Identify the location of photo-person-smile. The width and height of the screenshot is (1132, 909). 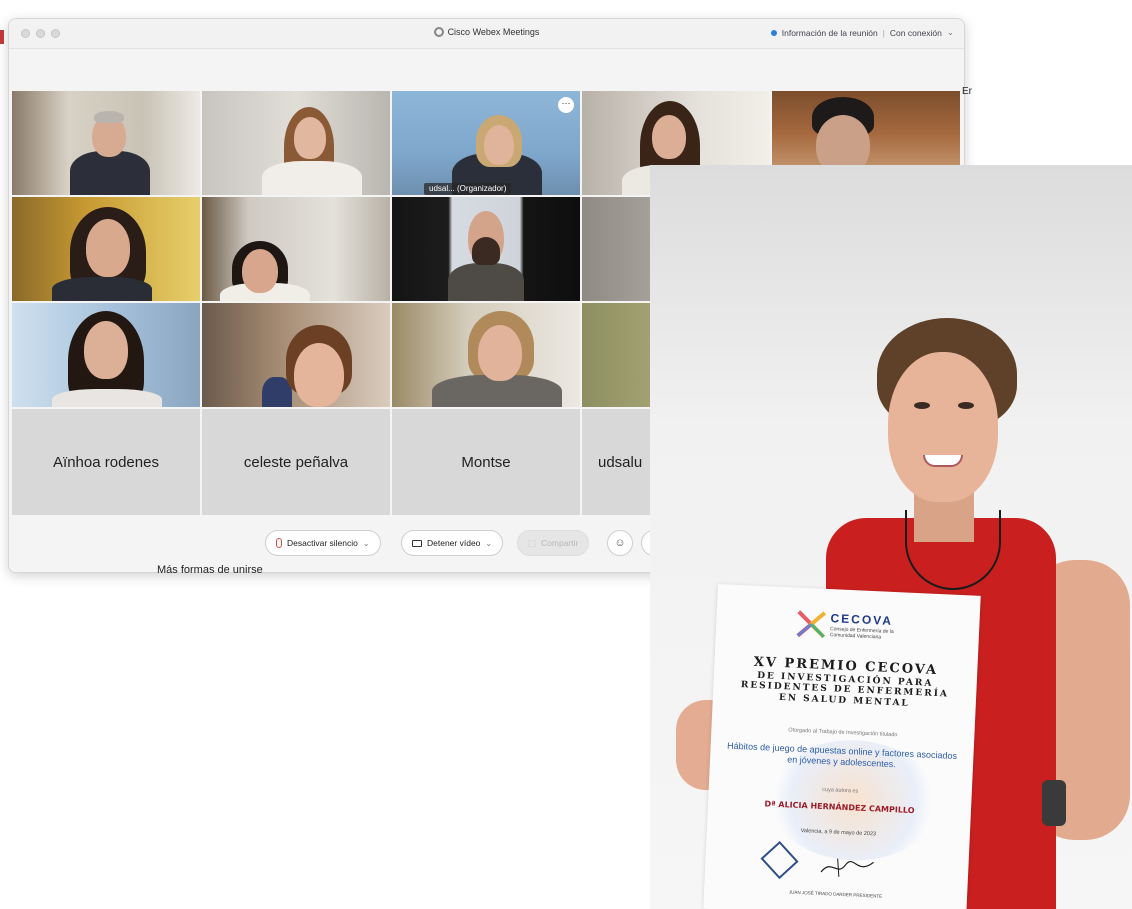
(943, 461).